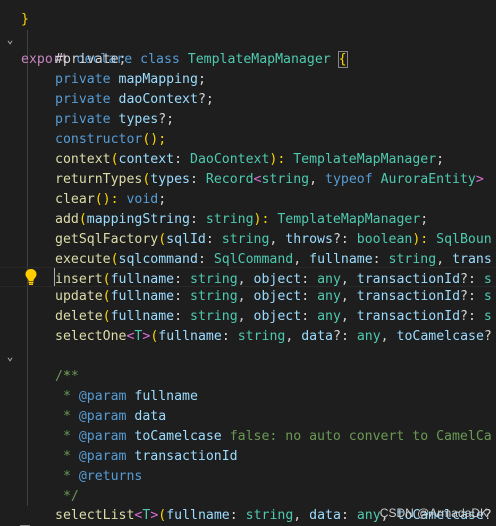  I want to click on watermark: CSDN @ArmadaDK, so click(433, 513).